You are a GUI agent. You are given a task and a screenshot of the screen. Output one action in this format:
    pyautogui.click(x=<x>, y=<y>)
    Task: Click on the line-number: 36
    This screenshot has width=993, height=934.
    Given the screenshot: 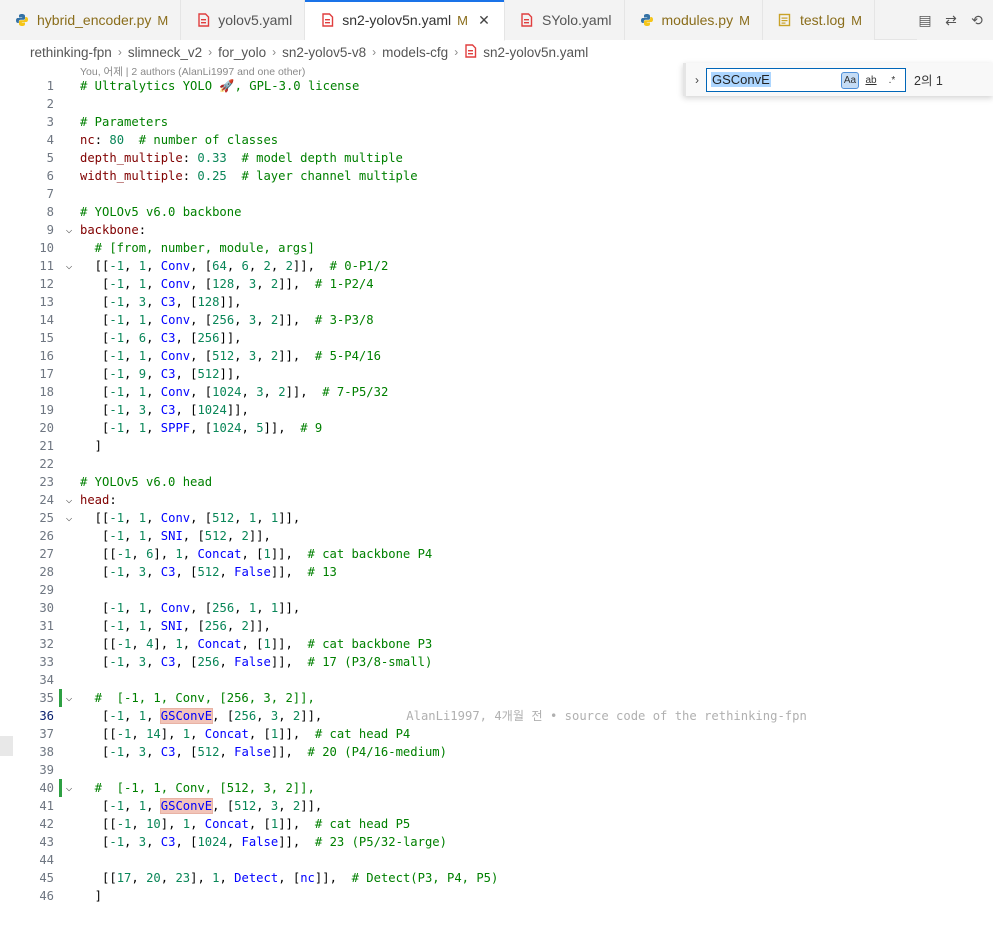 What is the action you would take?
    pyautogui.click(x=46, y=716)
    